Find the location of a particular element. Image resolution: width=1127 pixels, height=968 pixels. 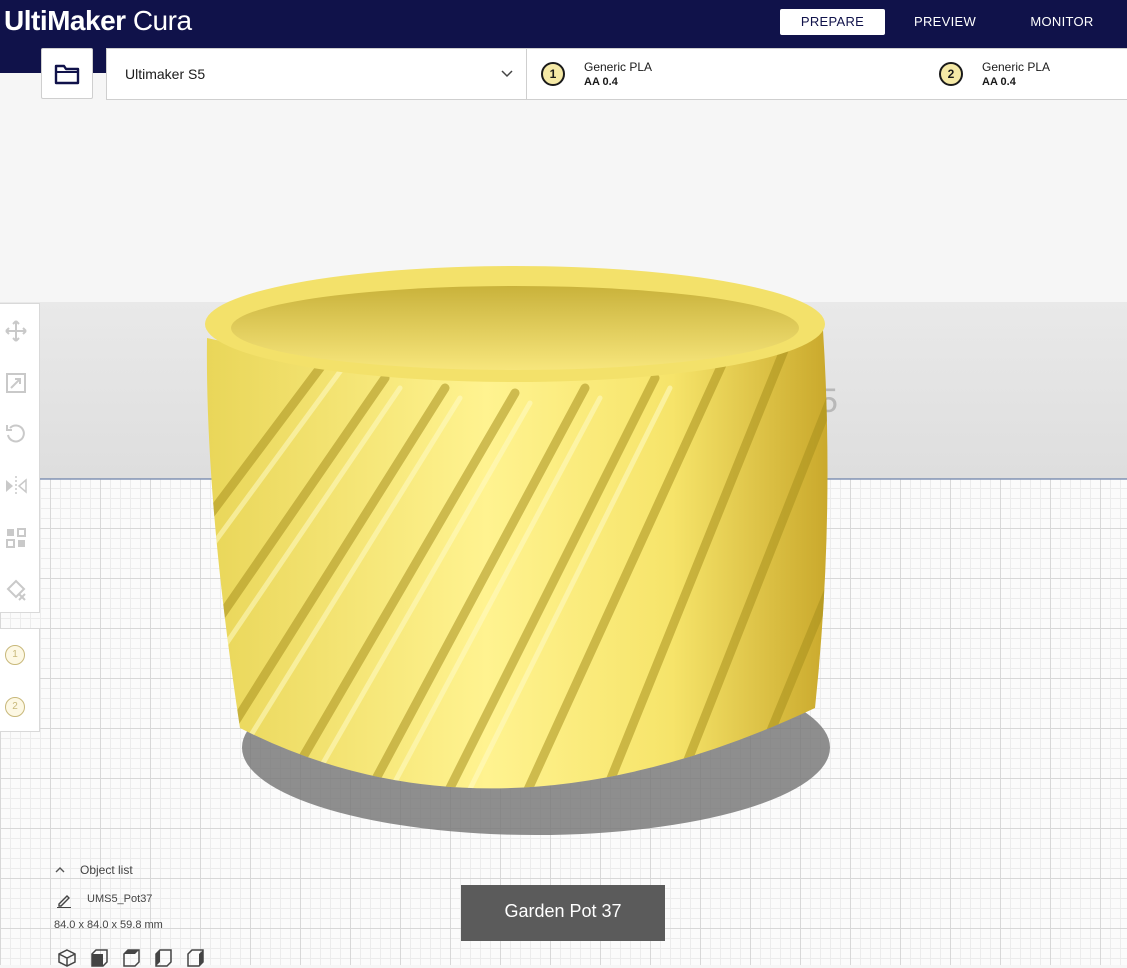

pencil-icon is located at coordinates (64, 900).